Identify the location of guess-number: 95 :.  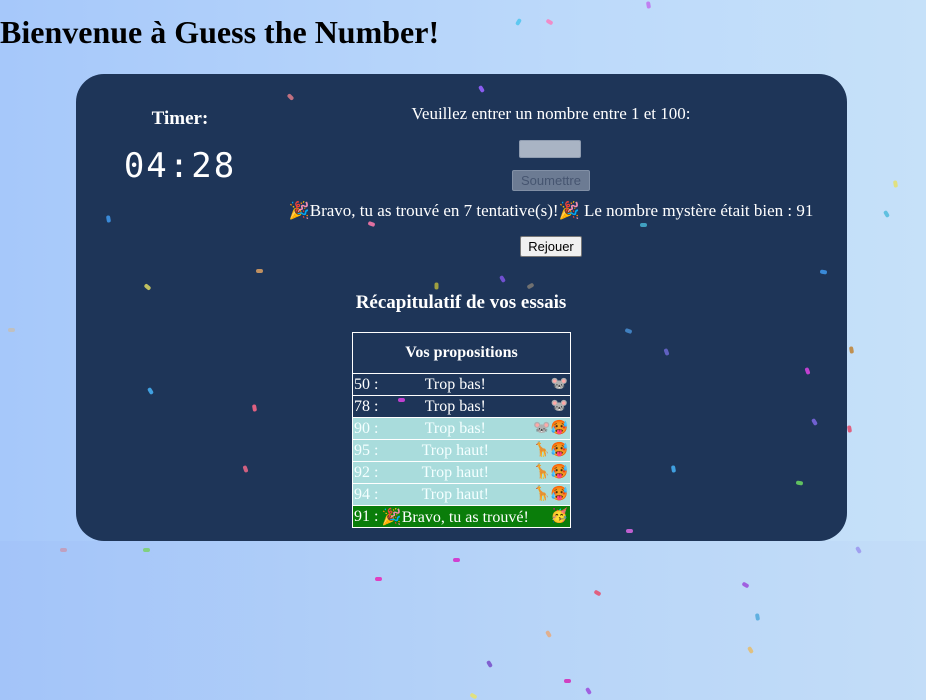
(367, 450).